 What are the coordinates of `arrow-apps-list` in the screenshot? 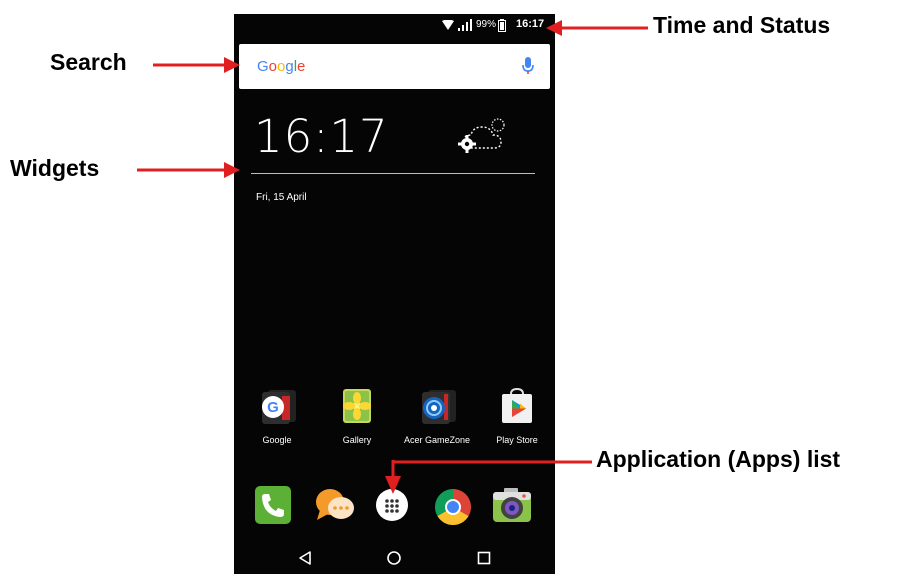 It's located at (488, 477).